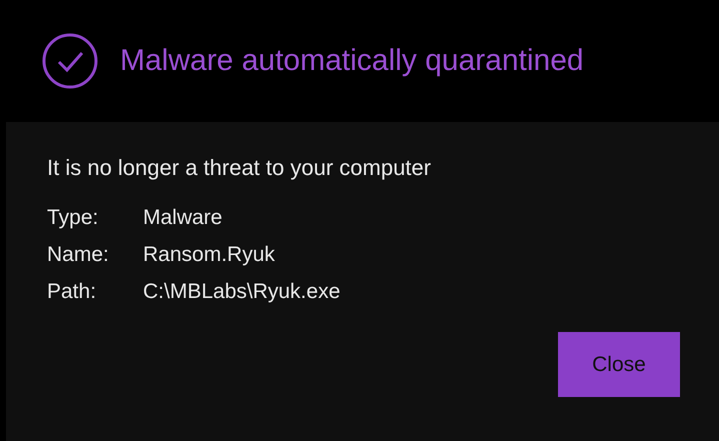 Image resolution: width=719 pixels, height=441 pixels. What do you see at coordinates (78, 255) in the screenshot?
I see `detail-label: Name:` at bounding box center [78, 255].